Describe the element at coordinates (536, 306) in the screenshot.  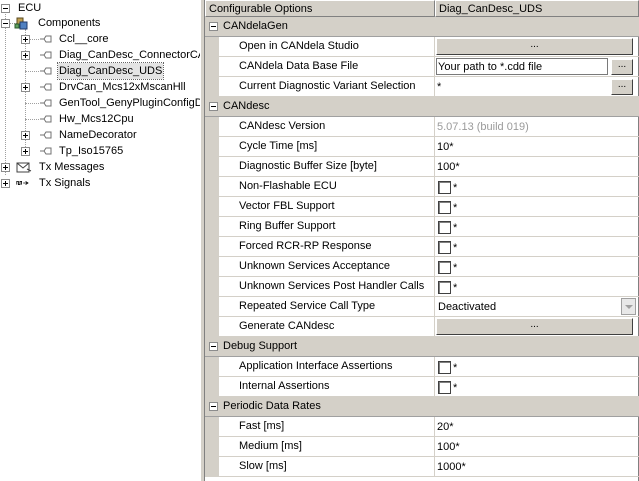
I see `repeated-call-select: Deactivated` at that location.